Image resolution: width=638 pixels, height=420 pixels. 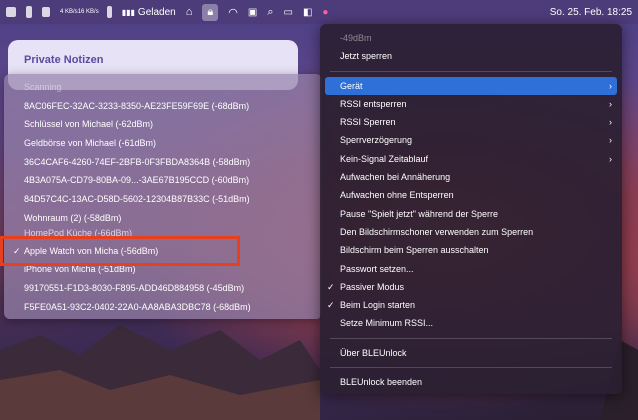 What do you see at coordinates (384, 158) in the screenshot?
I see `menu-item-label: Kein-Signal Zeitablauf` at bounding box center [384, 158].